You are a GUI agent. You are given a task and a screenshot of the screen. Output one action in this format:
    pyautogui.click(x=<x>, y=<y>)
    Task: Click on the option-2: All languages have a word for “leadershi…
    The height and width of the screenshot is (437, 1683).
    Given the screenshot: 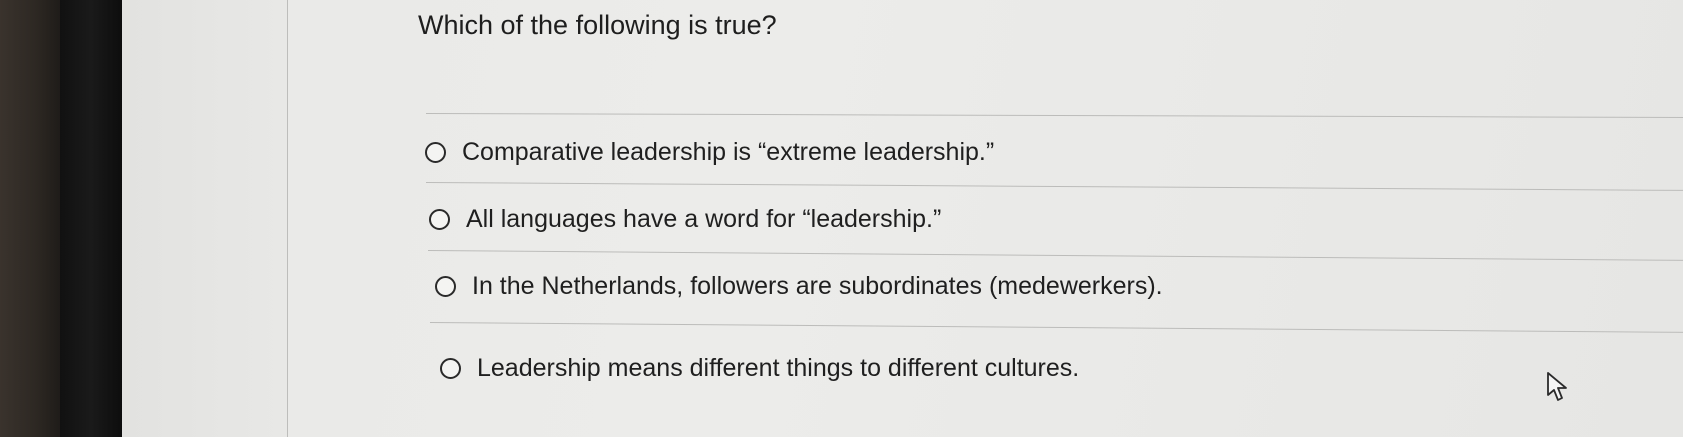 What is the action you would take?
    pyautogui.click(x=685, y=219)
    